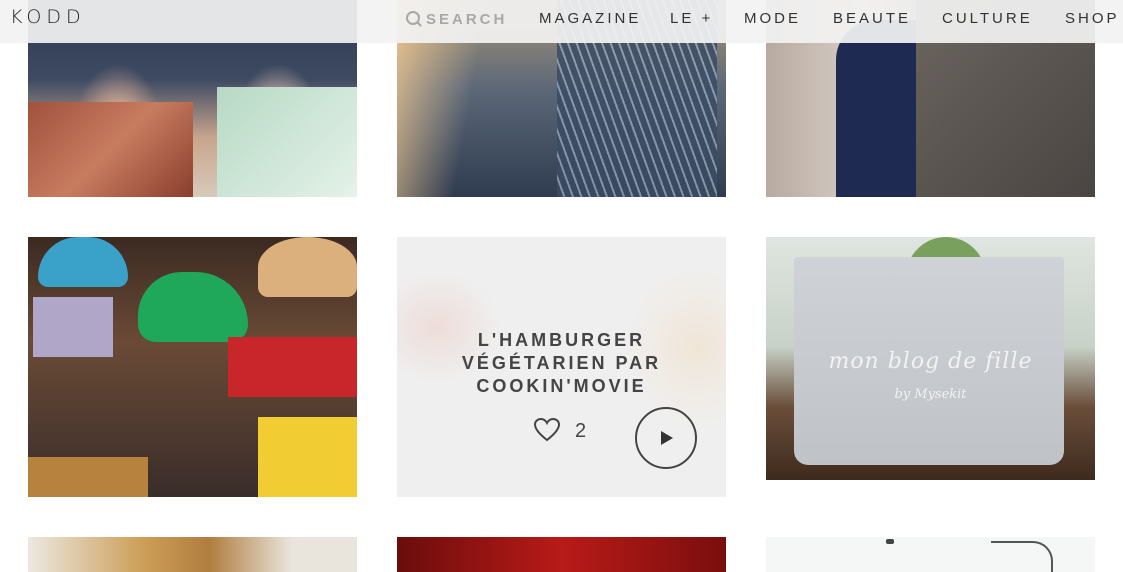  What do you see at coordinates (872, 18) in the screenshot?
I see `nav-item-beaute: BEAUTE` at bounding box center [872, 18].